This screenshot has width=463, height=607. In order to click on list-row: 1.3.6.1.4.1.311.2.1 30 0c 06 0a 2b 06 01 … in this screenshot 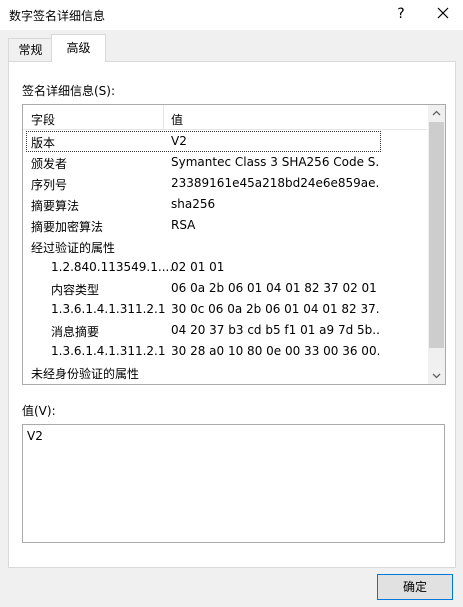, I will do `click(225, 309)`.